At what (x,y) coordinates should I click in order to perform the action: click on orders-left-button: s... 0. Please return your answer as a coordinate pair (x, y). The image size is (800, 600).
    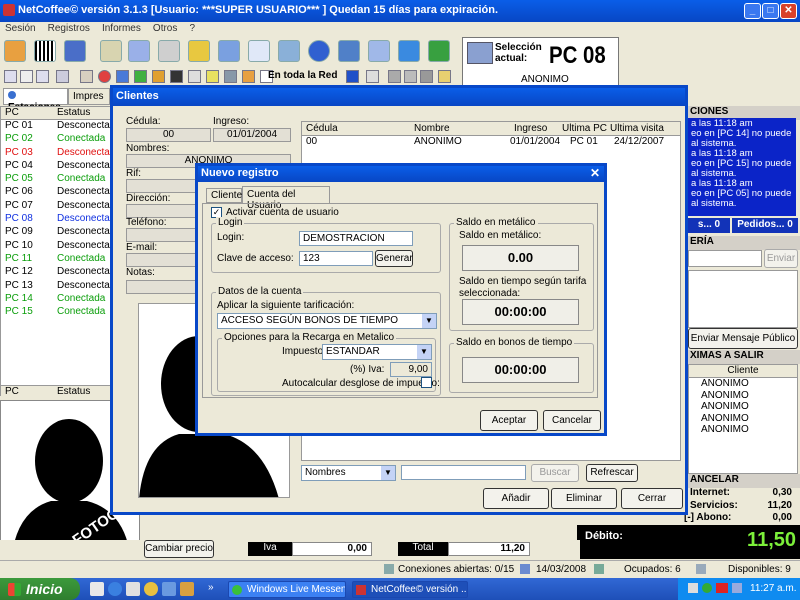
    Looking at the image, I should click on (709, 225).